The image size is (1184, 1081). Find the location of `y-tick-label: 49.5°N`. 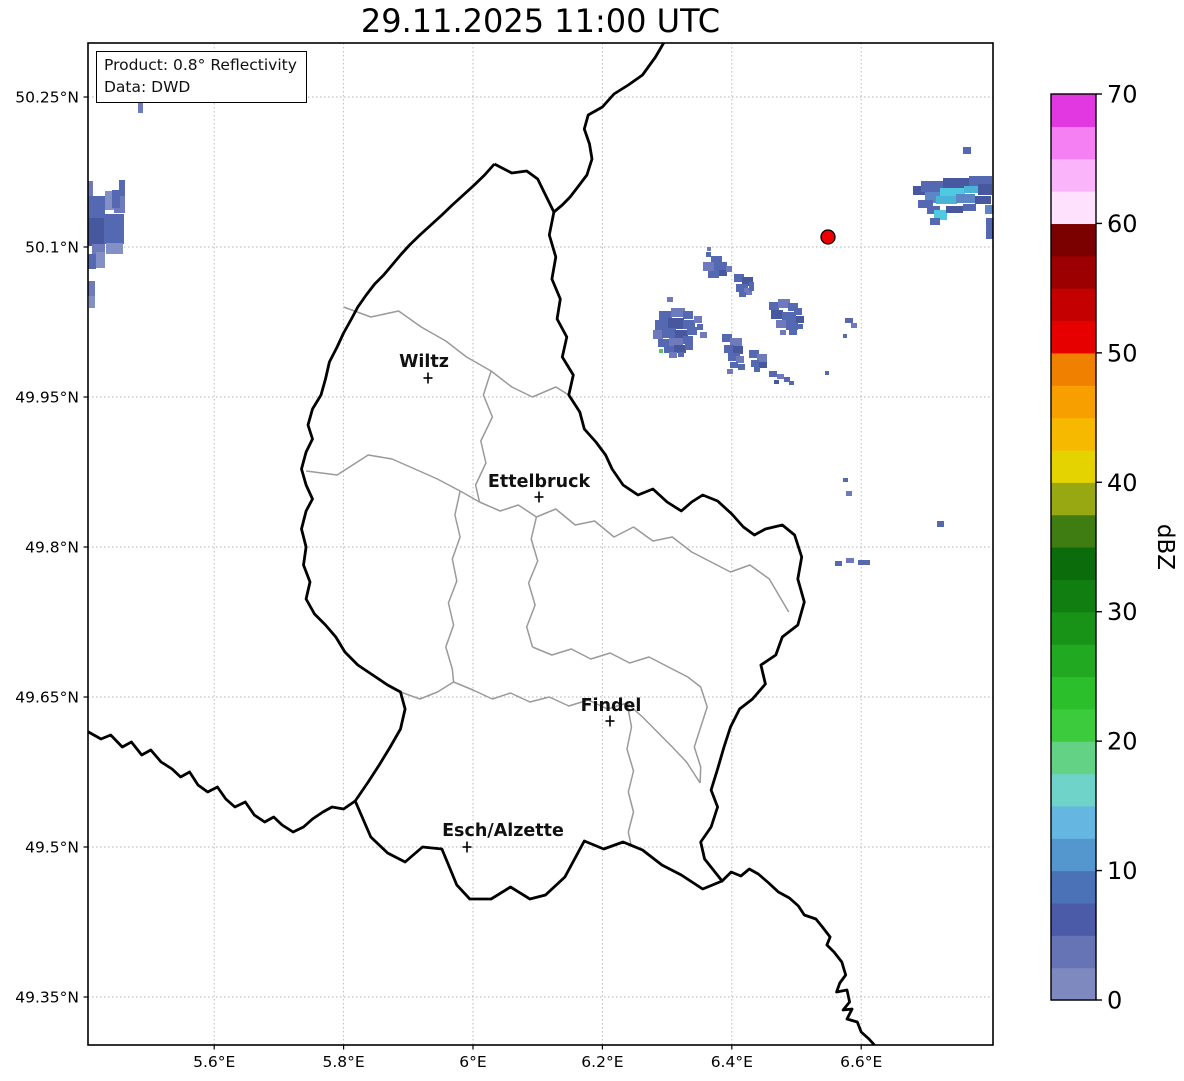

y-tick-label: 49.5°N is located at coordinates (52, 848).